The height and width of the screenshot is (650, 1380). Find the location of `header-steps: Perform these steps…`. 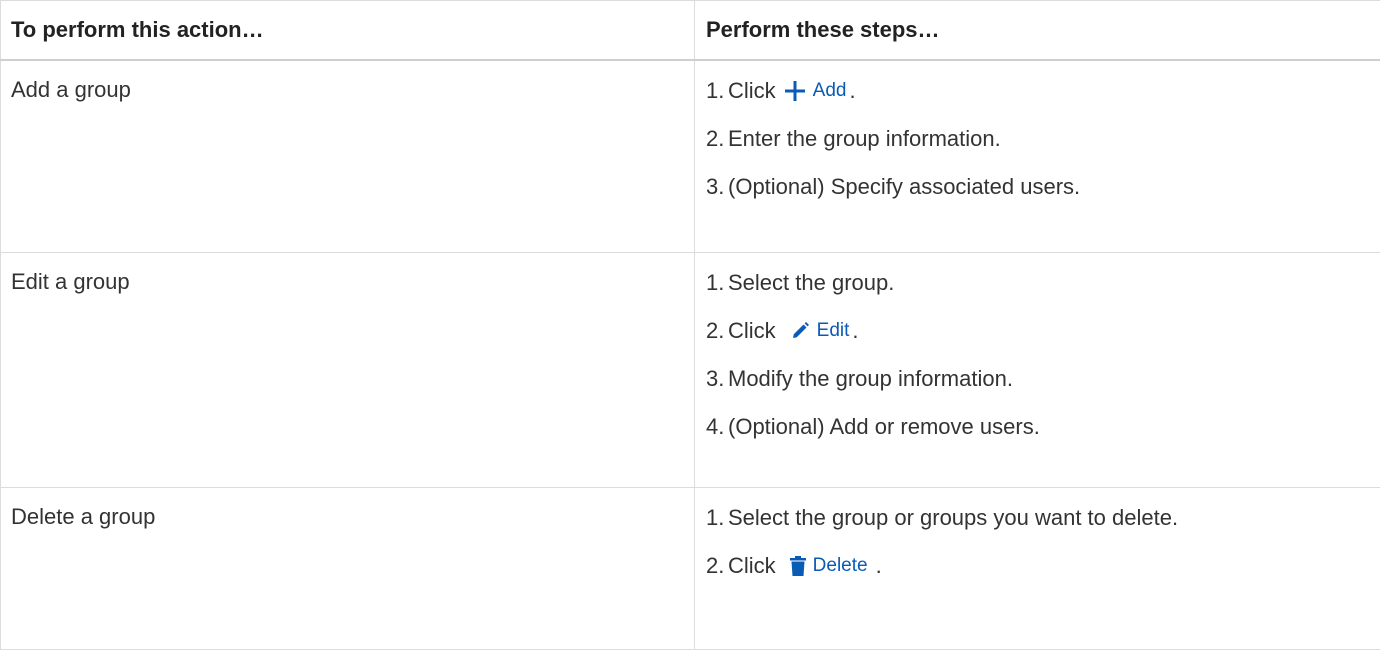

header-steps: Perform these steps… is located at coordinates (1037, 31).